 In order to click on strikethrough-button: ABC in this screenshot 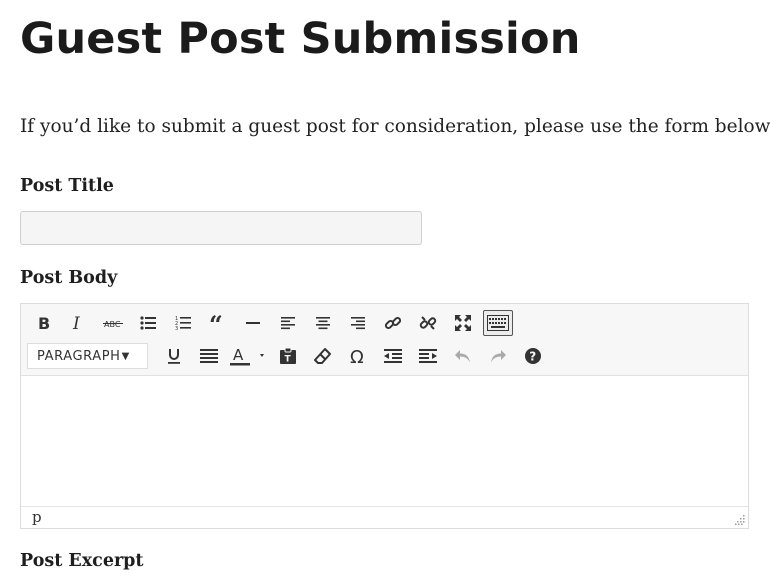, I will do `click(112, 323)`.